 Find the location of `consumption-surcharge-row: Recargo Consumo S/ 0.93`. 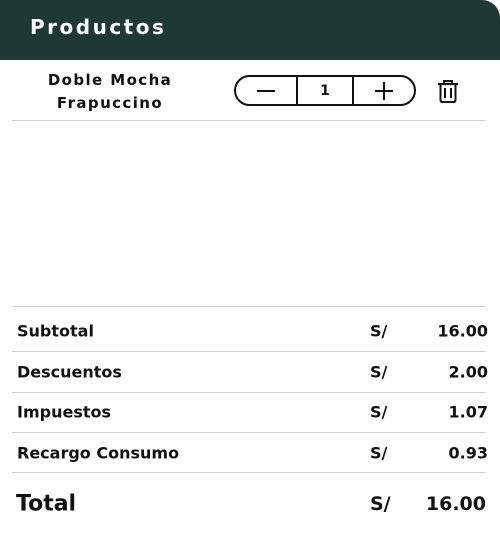

consumption-surcharge-row: Recargo Consumo S/ 0.93 is located at coordinates (250, 453).